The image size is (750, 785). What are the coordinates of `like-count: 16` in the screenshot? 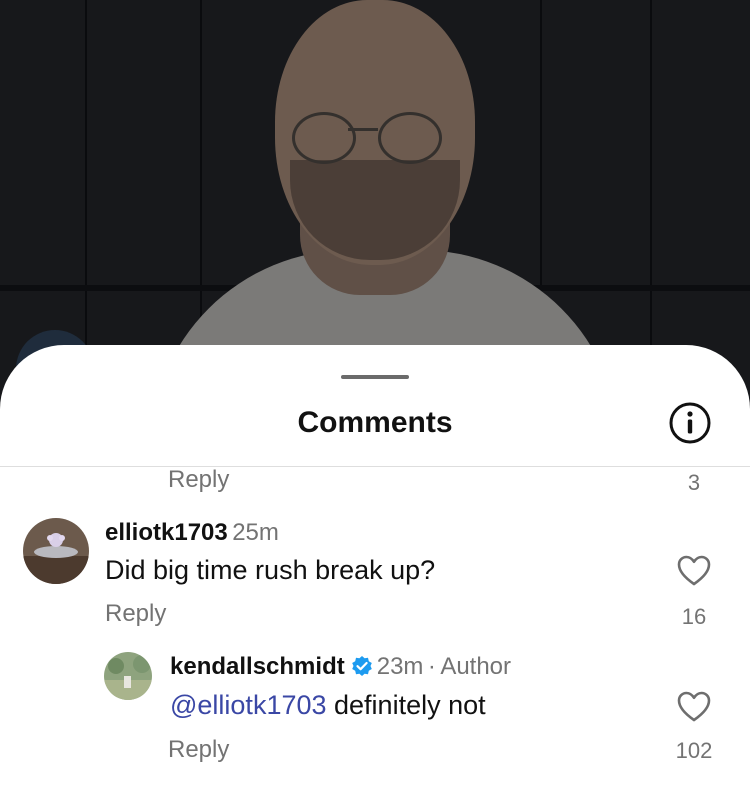 It's located at (694, 616).